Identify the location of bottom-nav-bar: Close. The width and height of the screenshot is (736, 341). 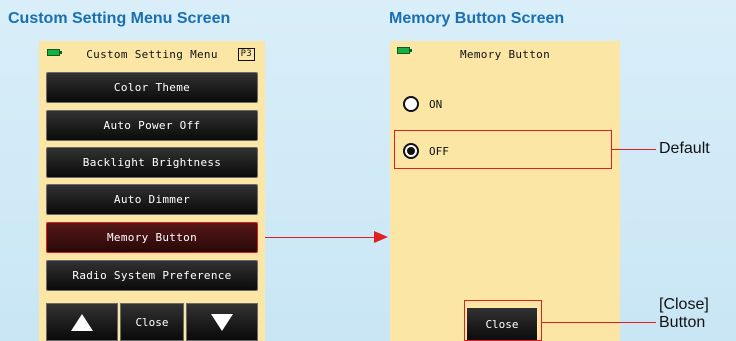
(152, 322).